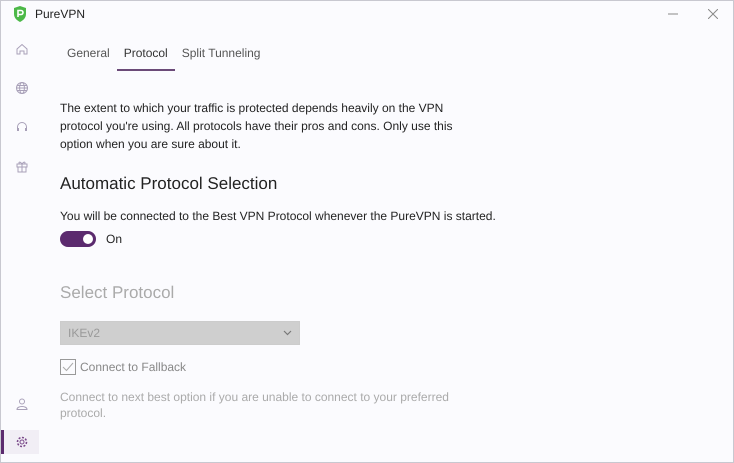  What do you see at coordinates (21, 49) in the screenshot?
I see `home-icon` at bounding box center [21, 49].